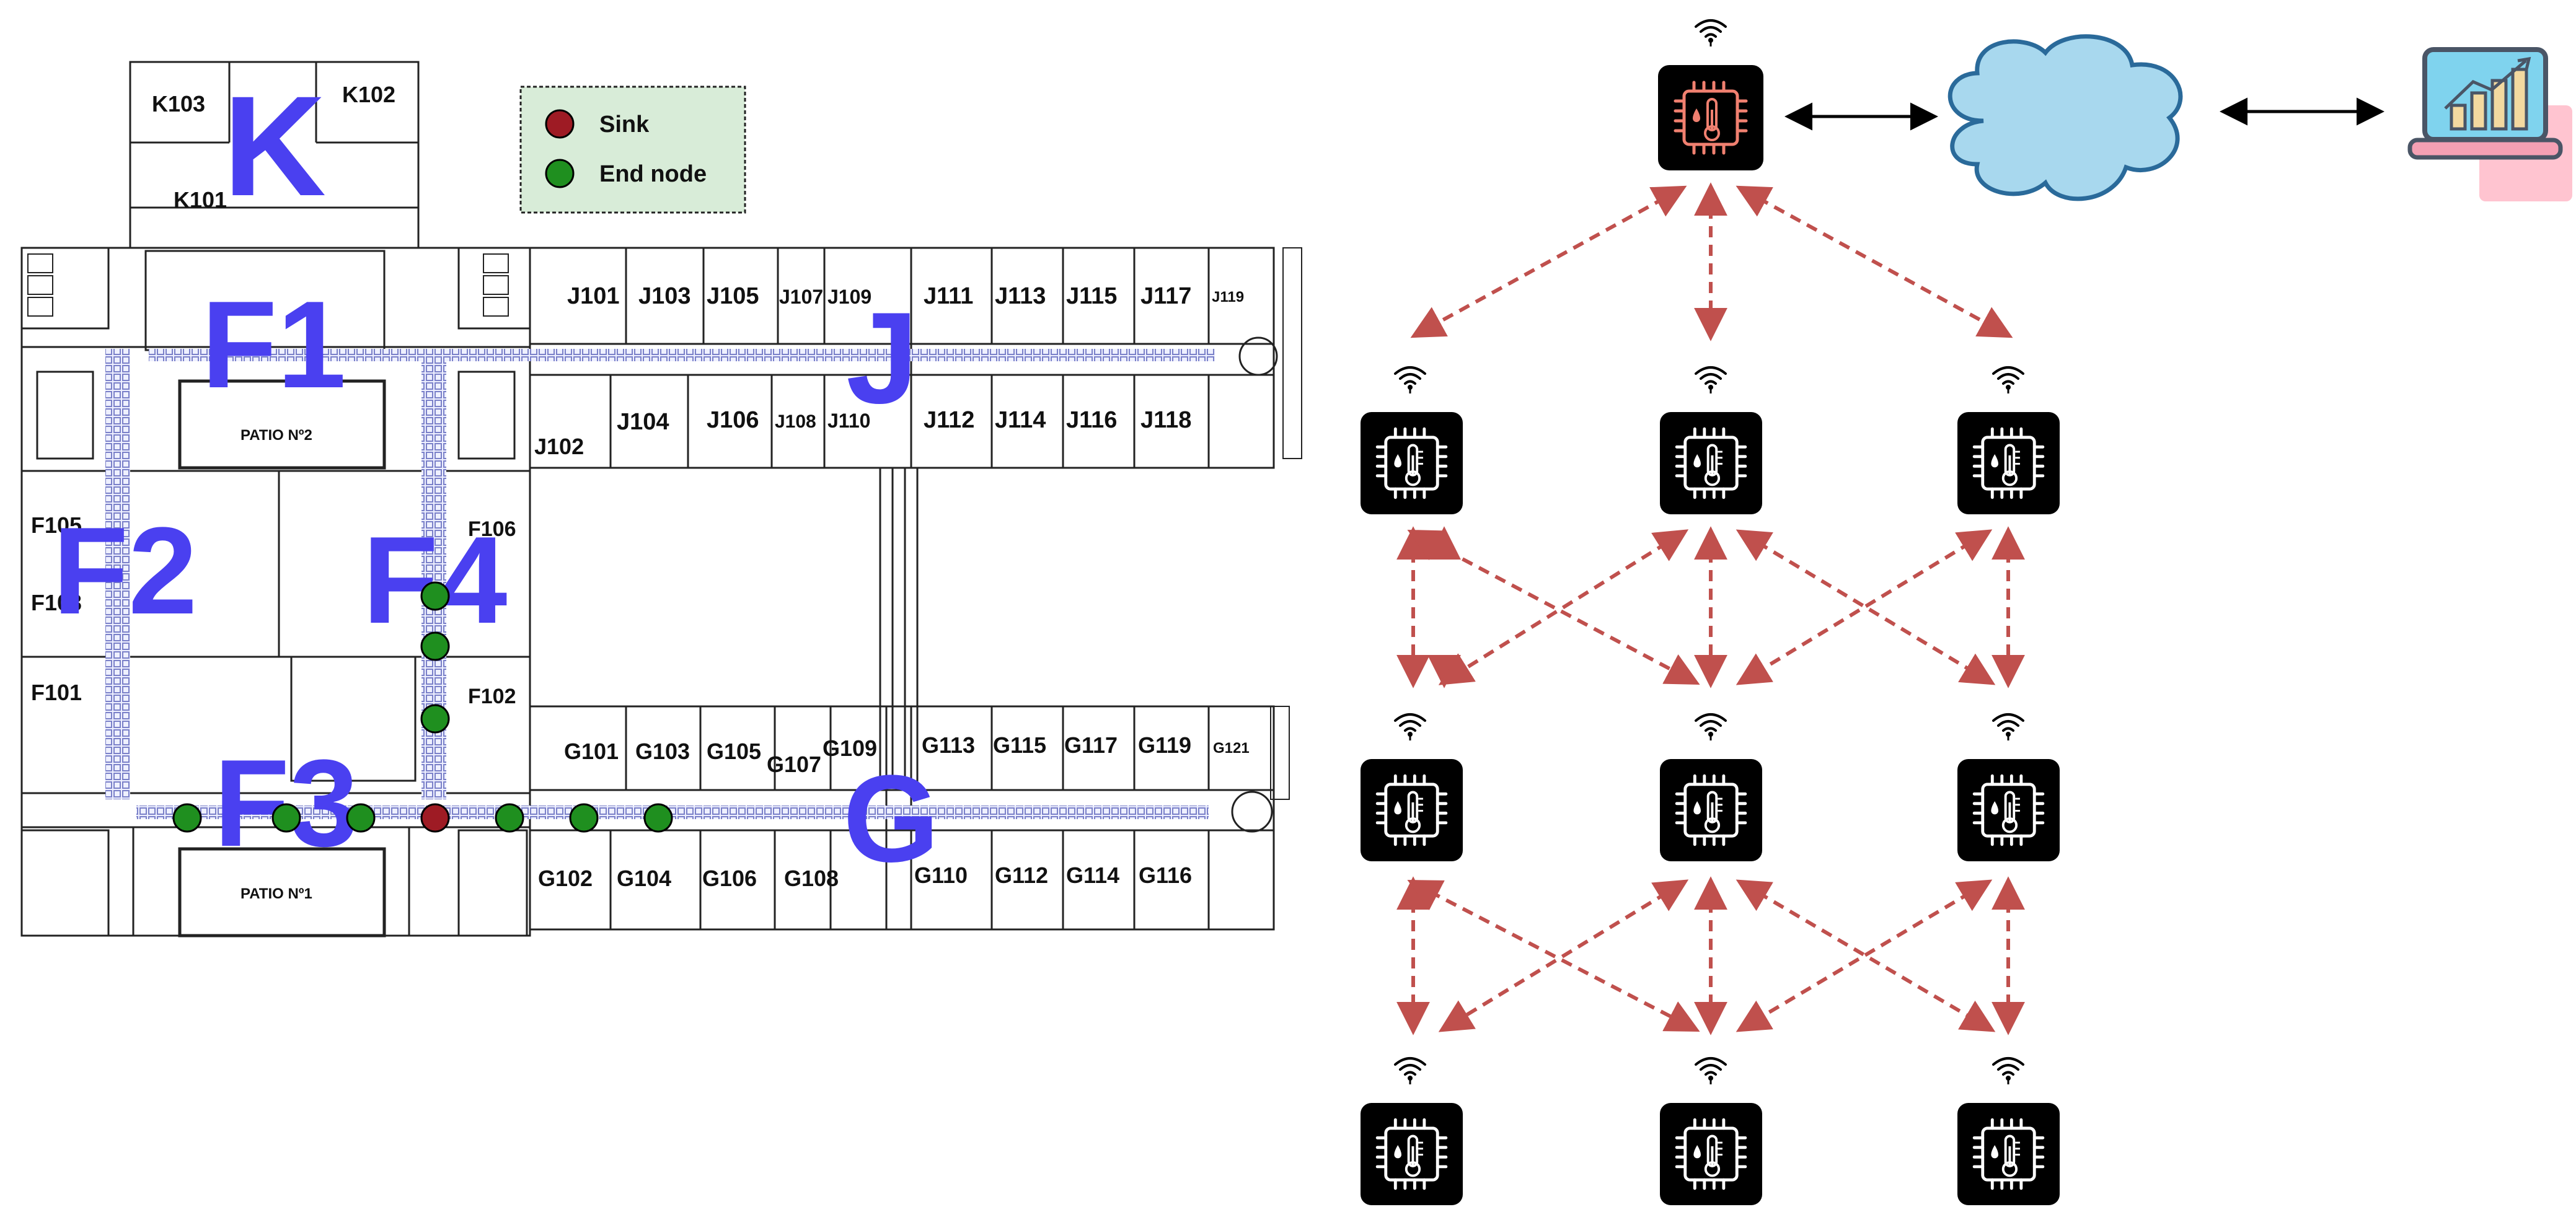 The image size is (2576, 1212). I want to click on zone-f4: F4, so click(435, 580).